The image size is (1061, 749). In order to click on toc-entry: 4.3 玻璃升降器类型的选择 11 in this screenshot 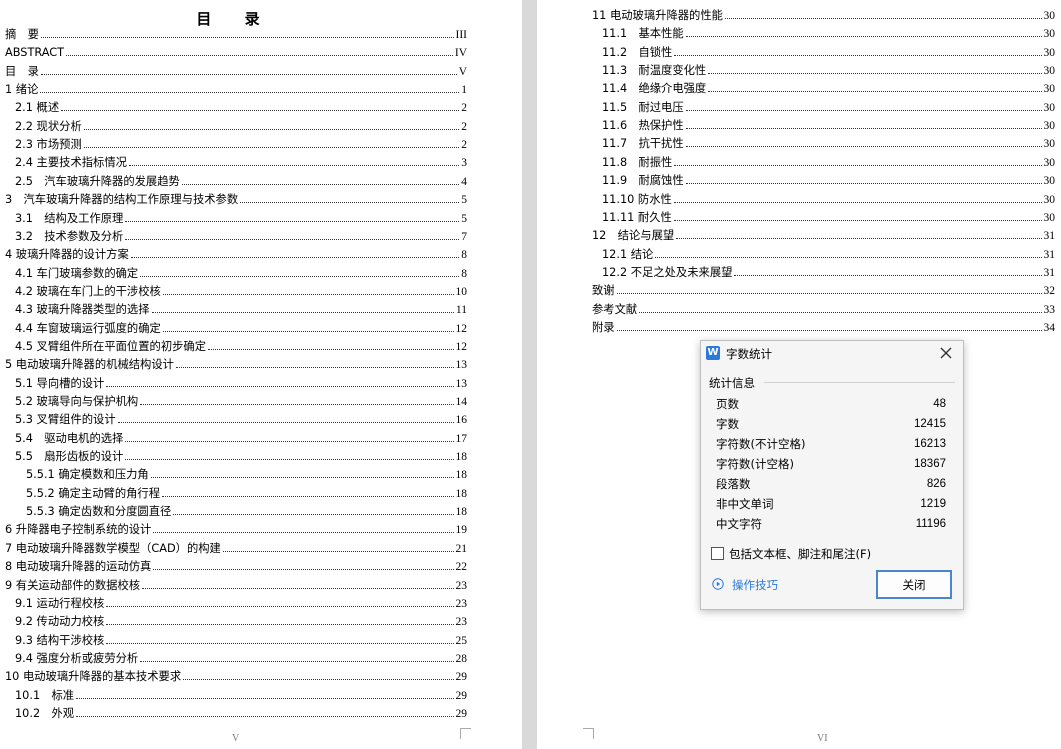, I will do `click(241, 308)`.